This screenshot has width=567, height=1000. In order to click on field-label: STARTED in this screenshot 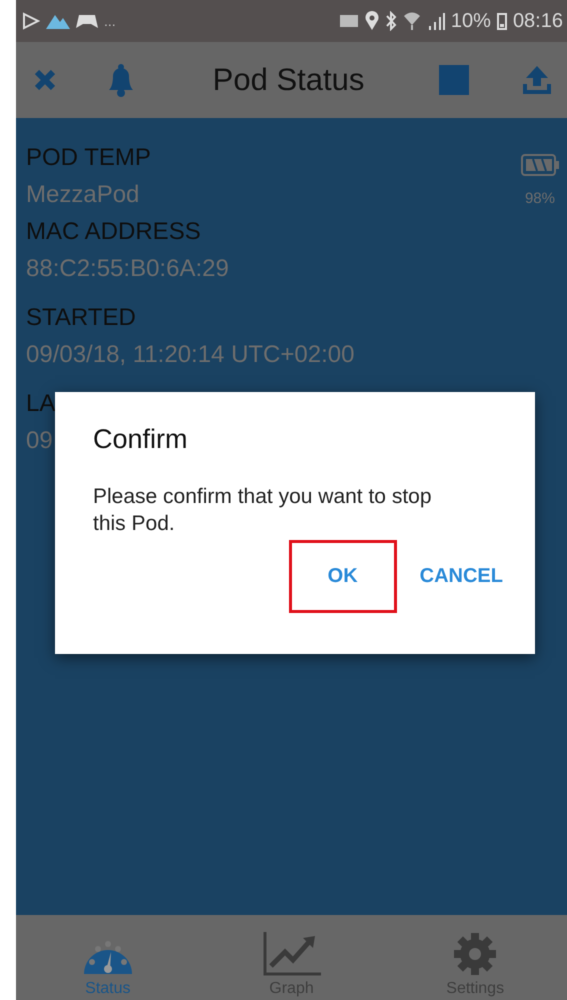, I will do `click(81, 318)`.